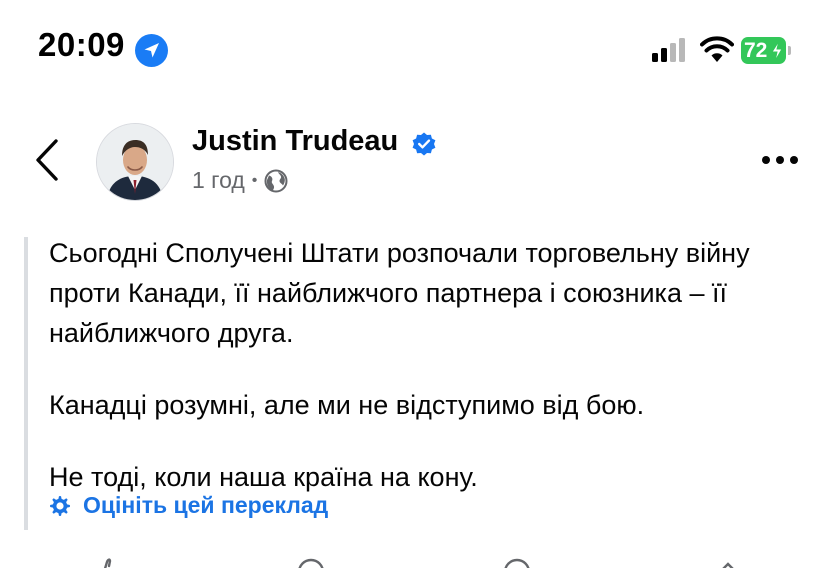 The width and height of the screenshot is (828, 568). Describe the element at coordinates (47, 160) in the screenshot. I see `chevron-left-icon` at that location.